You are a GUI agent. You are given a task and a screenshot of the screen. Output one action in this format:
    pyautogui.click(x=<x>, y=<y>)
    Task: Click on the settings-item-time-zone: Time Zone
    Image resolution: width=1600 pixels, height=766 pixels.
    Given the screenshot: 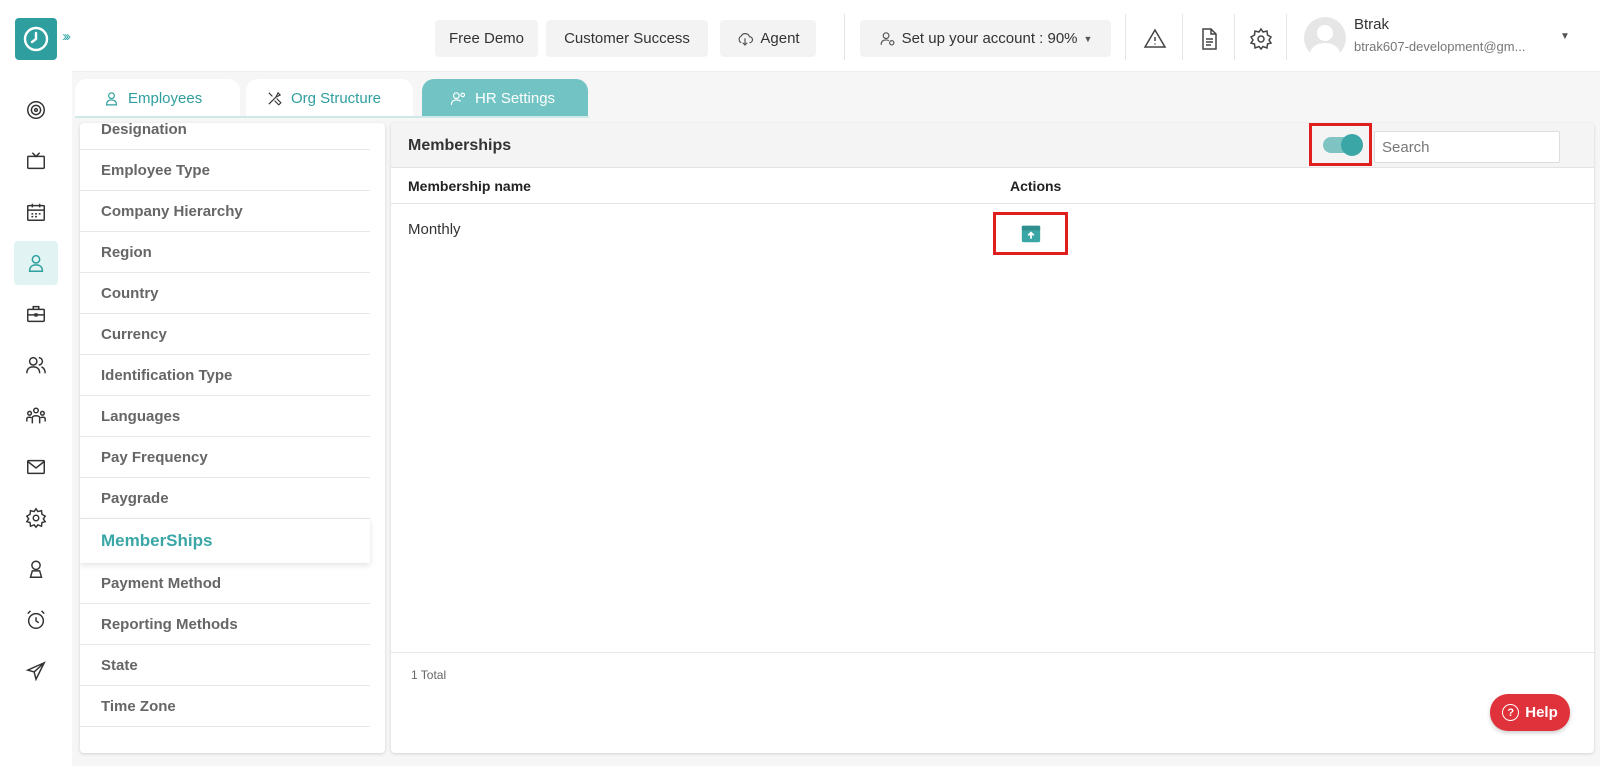 What is the action you would take?
    pyautogui.click(x=225, y=706)
    